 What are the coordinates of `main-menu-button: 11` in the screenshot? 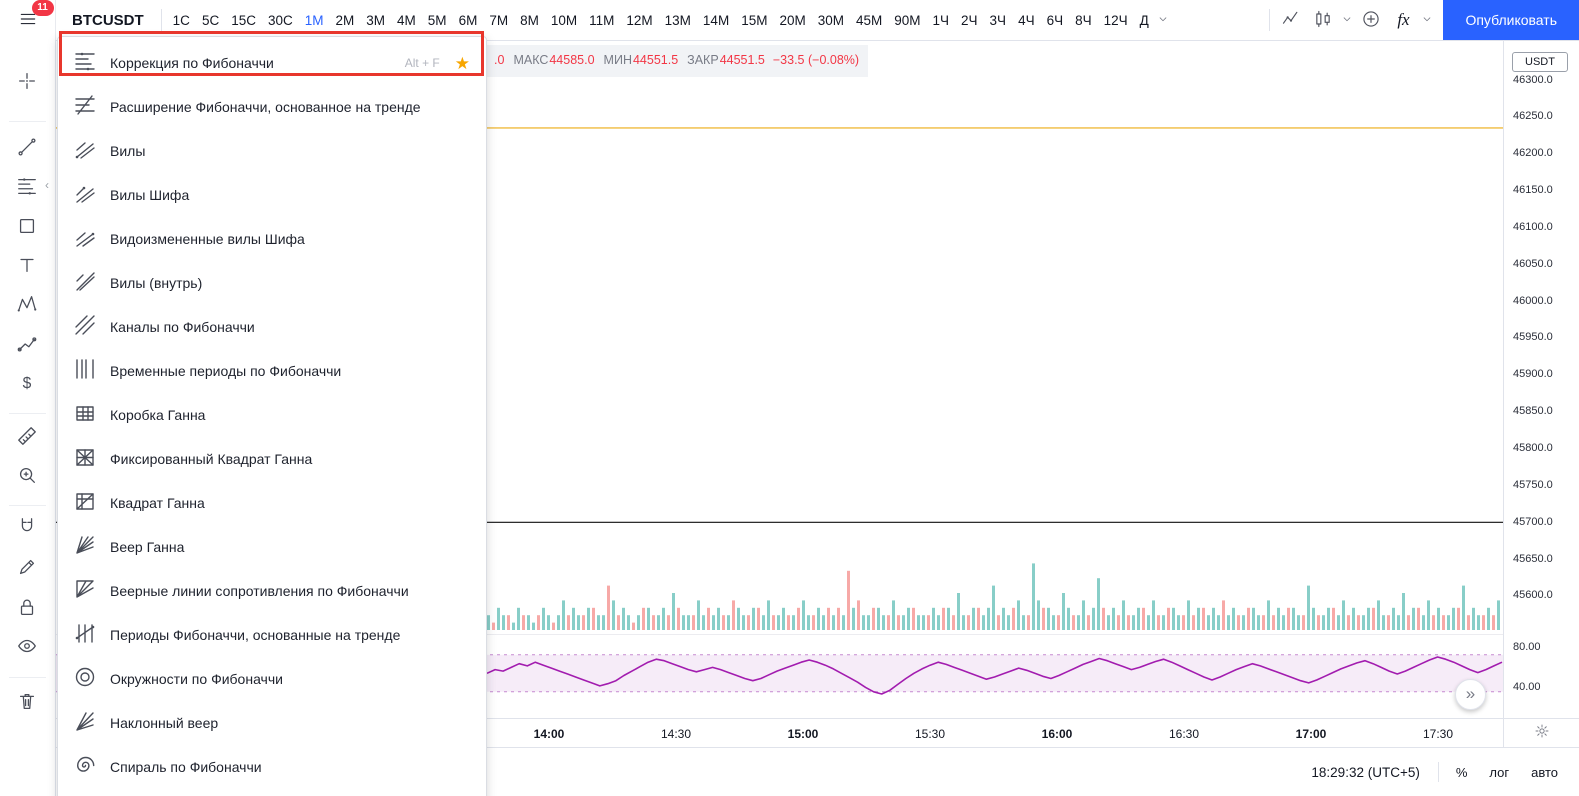 It's located at (32, 17).